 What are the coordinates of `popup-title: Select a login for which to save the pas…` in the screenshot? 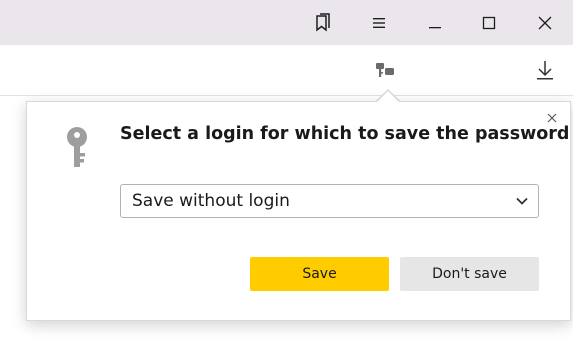 It's located at (345, 134).